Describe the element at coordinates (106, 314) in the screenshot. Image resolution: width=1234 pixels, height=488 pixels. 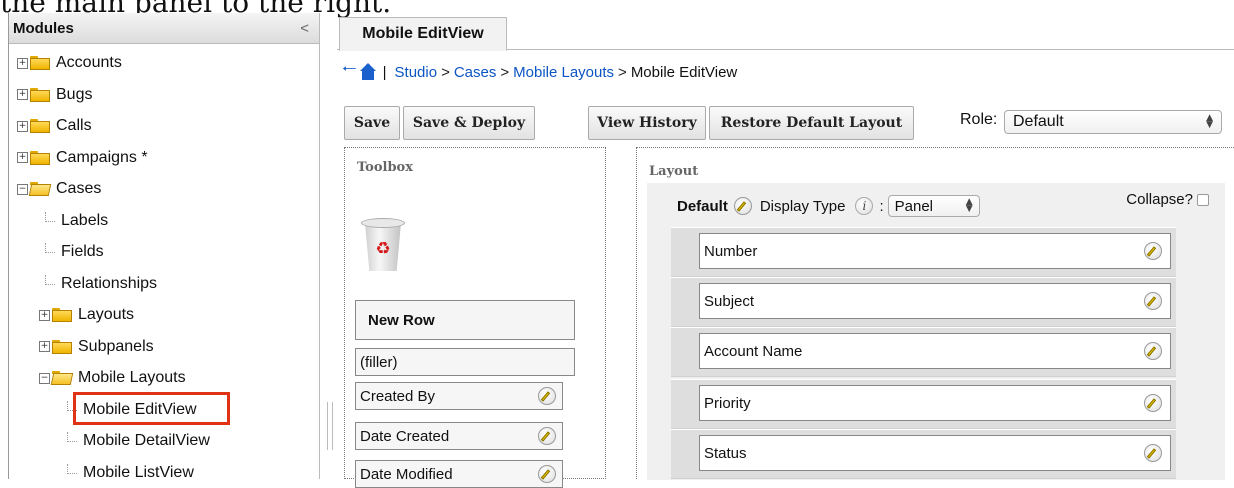
I see `tree-item-label: Layouts` at that location.